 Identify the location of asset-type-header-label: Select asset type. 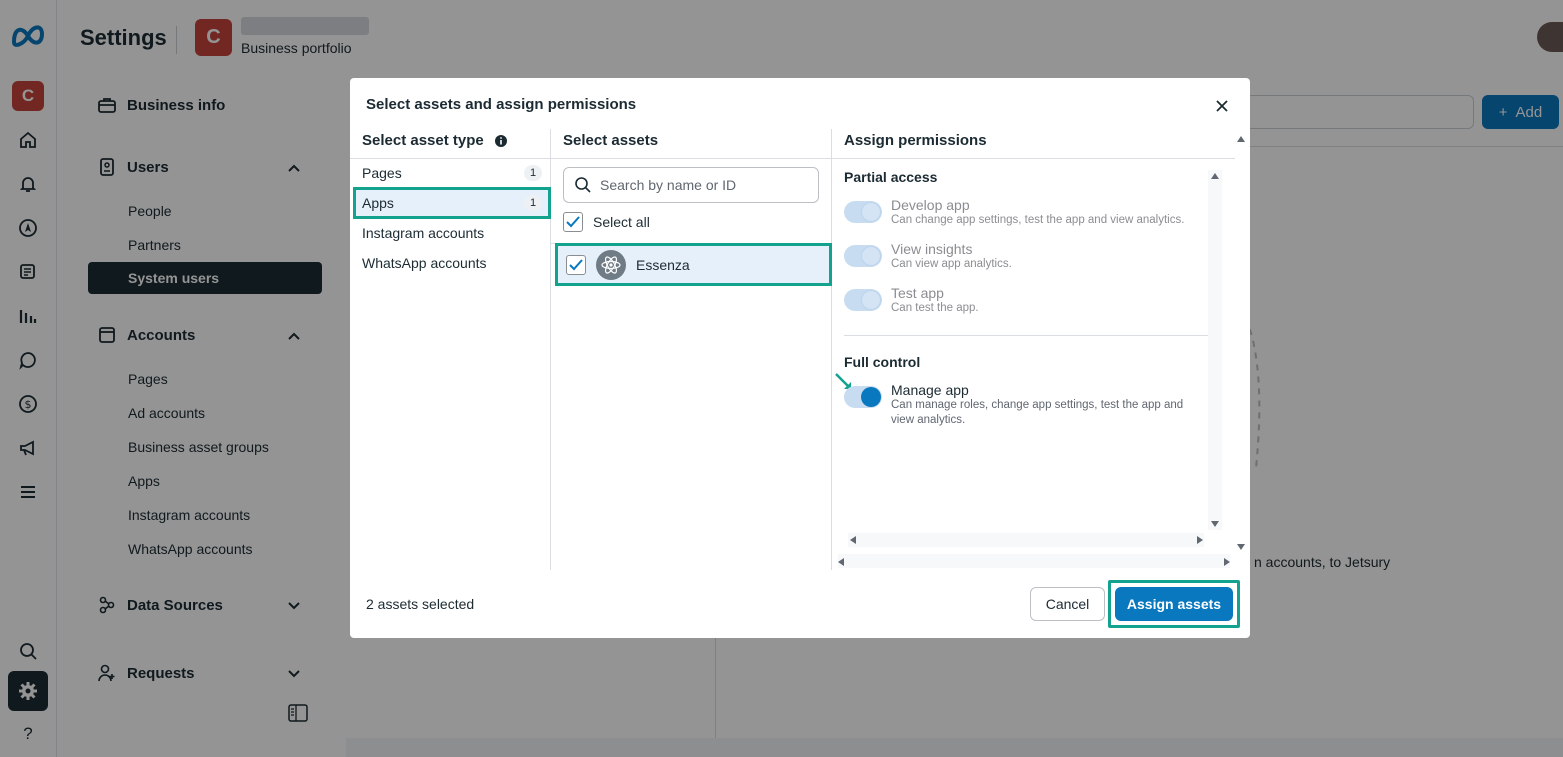
(423, 140).